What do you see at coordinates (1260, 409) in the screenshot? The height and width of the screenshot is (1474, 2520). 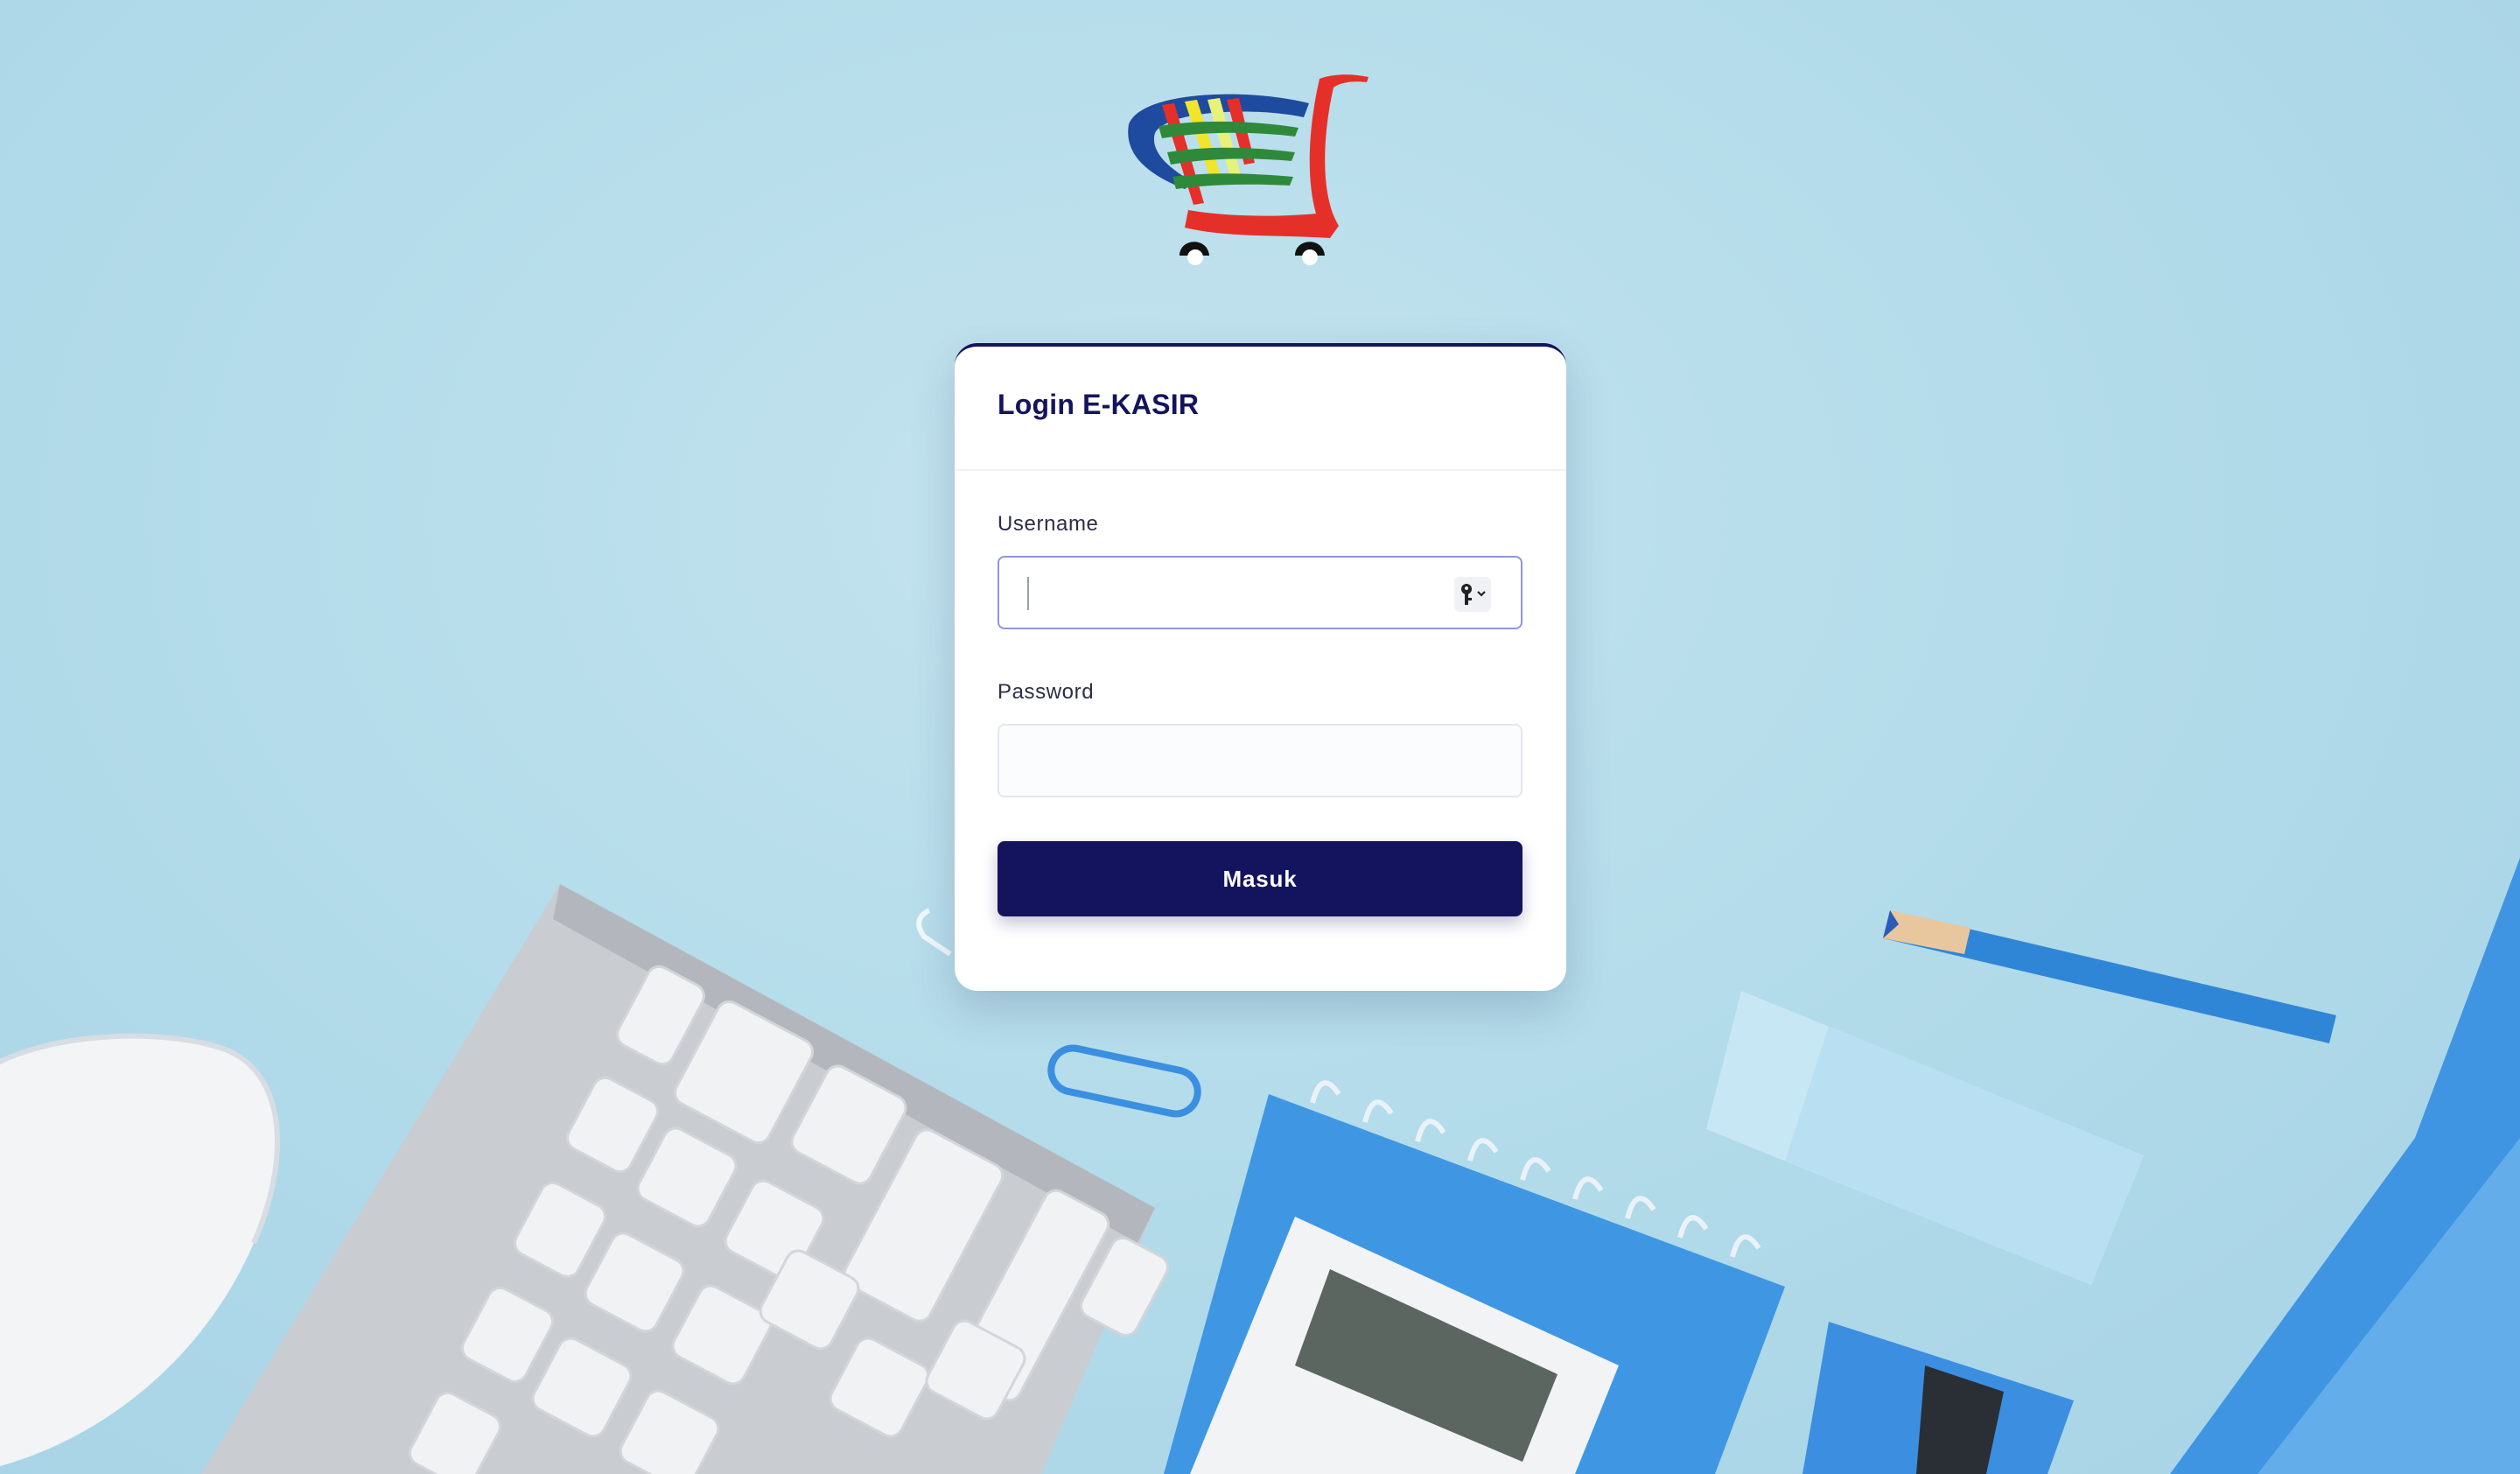 I see `login-card-header: Login E-KASIR` at bounding box center [1260, 409].